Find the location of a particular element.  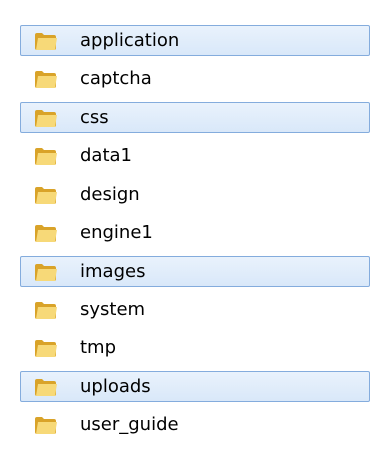

folder-item: images is located at coordinates (195, 271).